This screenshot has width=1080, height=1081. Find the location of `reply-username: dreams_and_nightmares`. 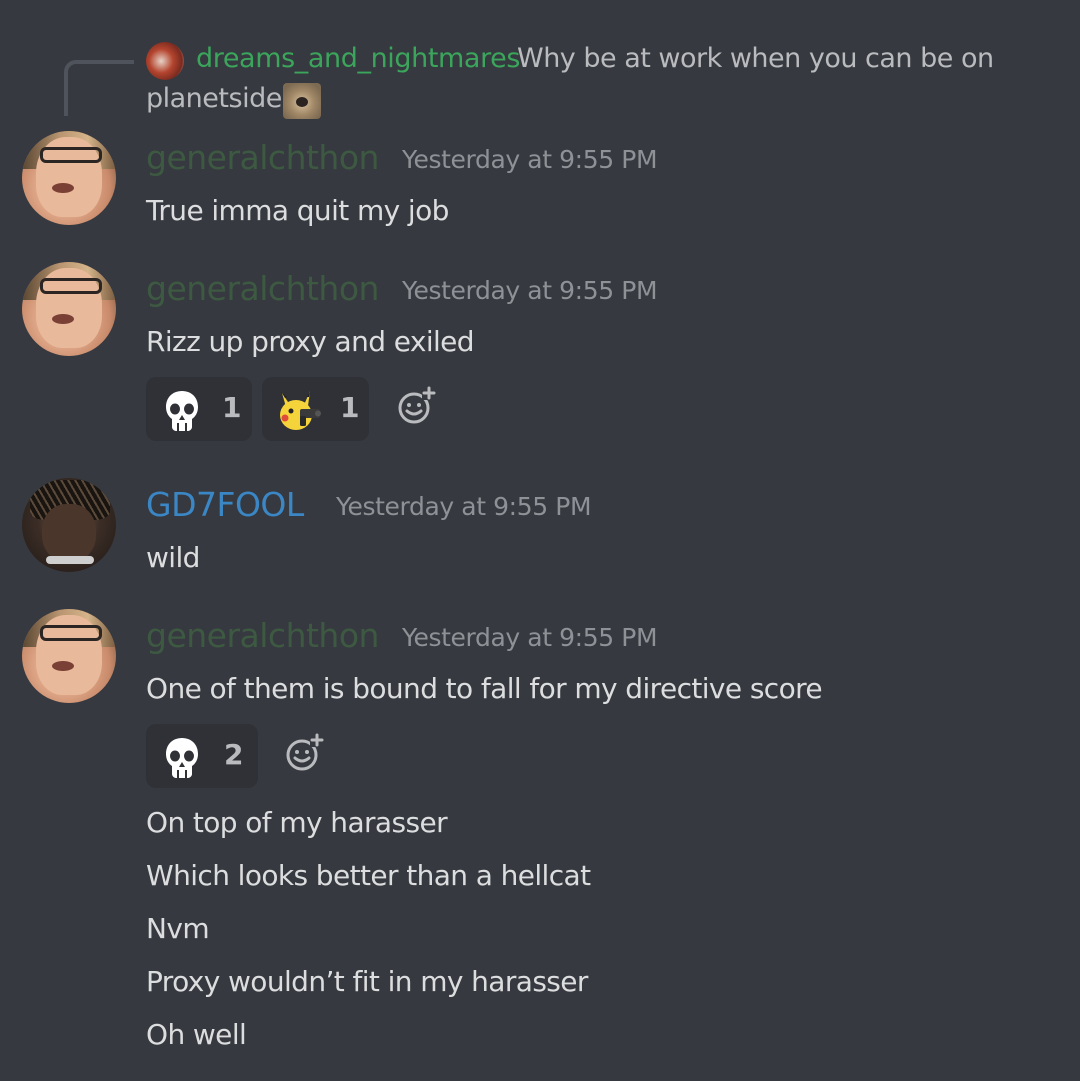

reply-username: dreams_and_nightmares is located at coordinates (358, 58).